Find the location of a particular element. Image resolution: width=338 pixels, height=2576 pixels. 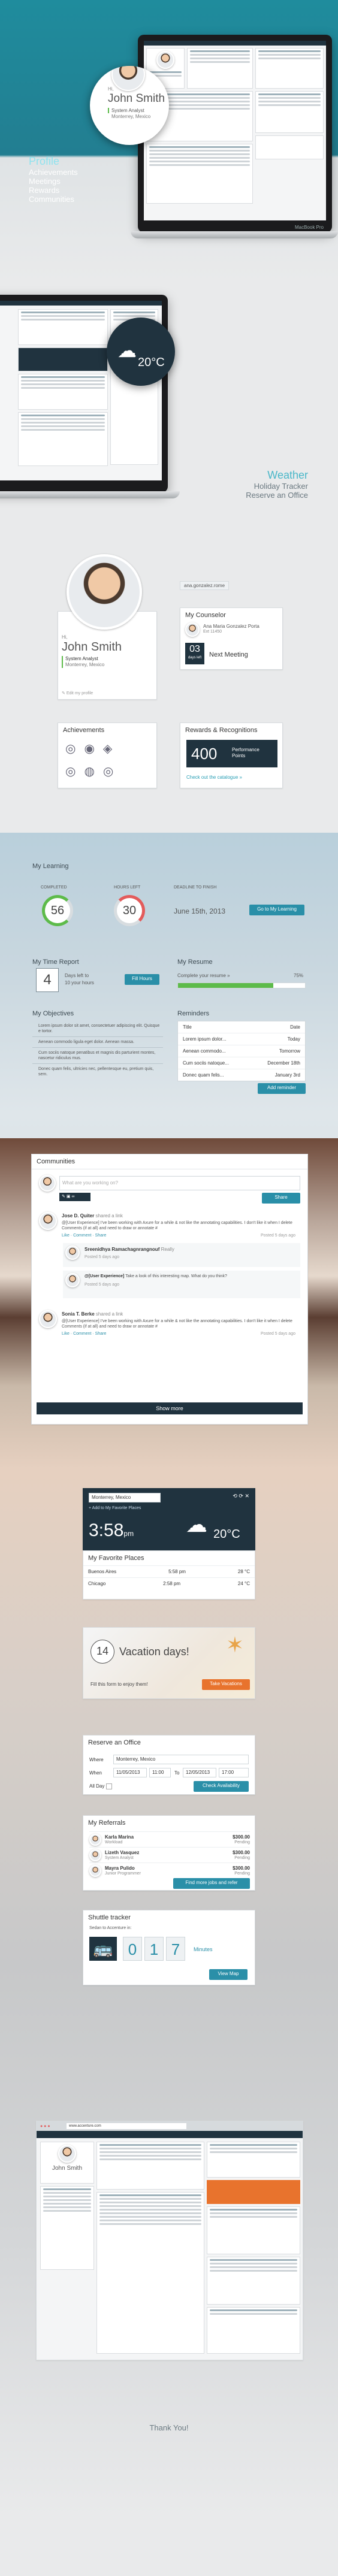

vacation-fill-text: Fill this form to enjoy them! is located at coordinates (119, 1684).